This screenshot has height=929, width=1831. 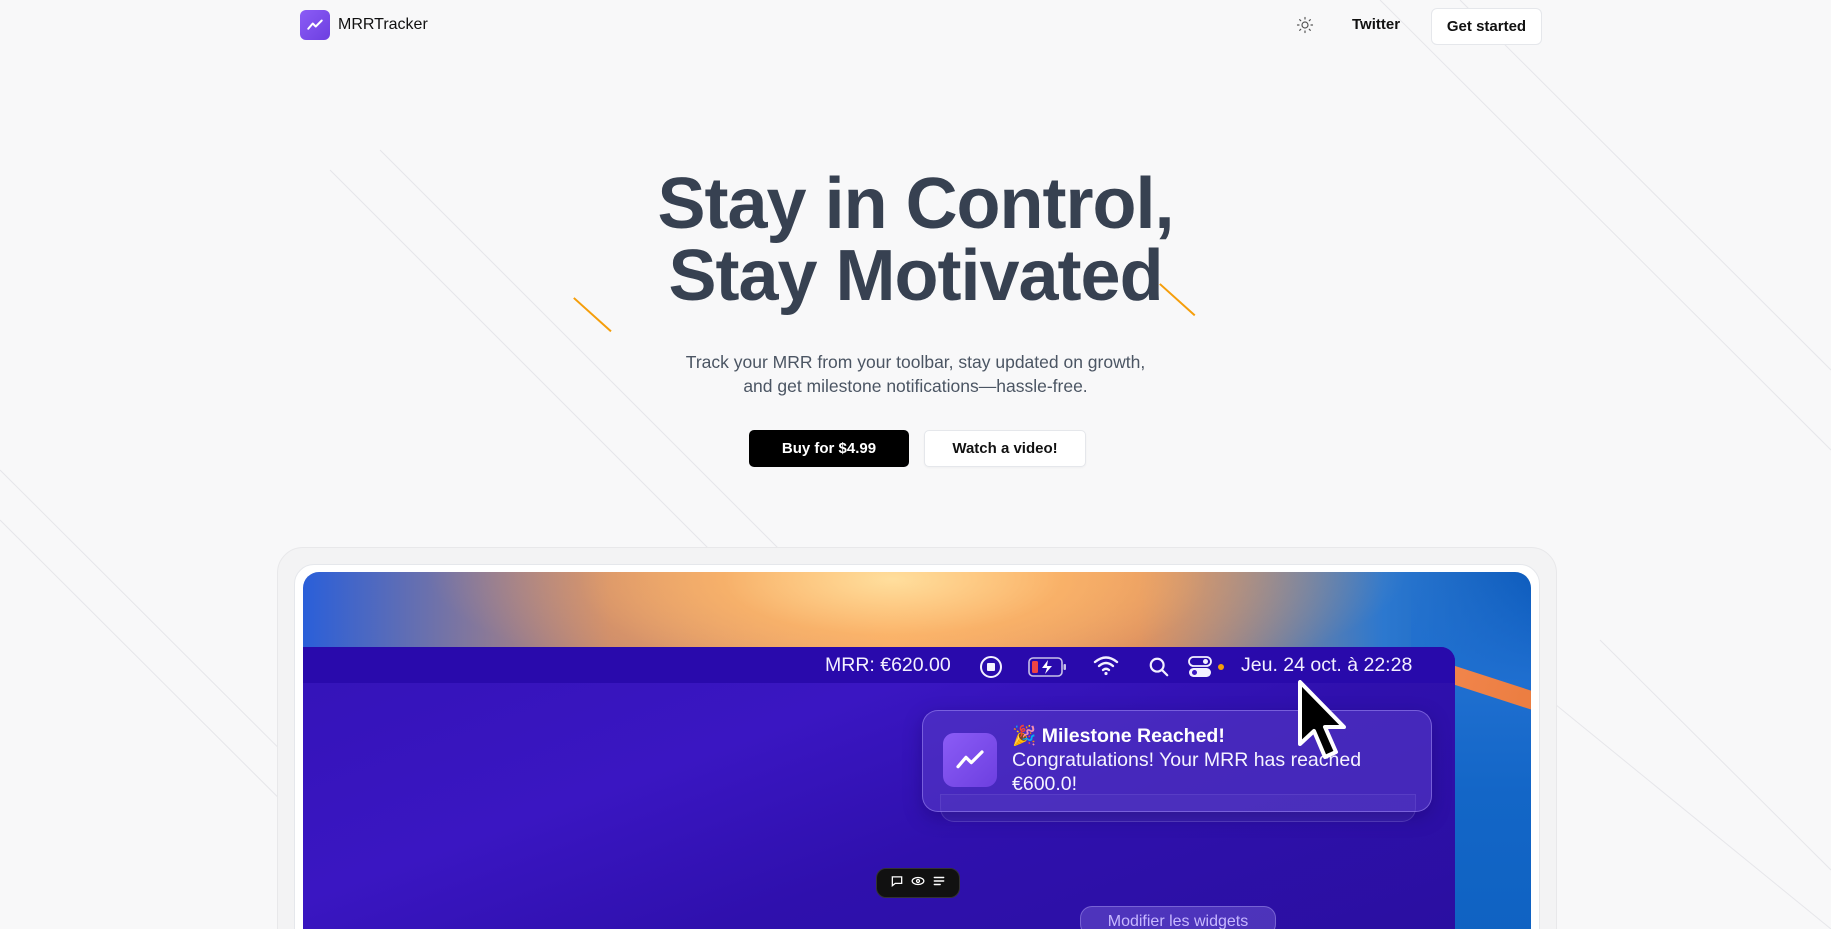 I want to click on mac-menubar: MRR: €620.00 Jeu. 24 oct. à 22:28, so click(x=879, y=665).